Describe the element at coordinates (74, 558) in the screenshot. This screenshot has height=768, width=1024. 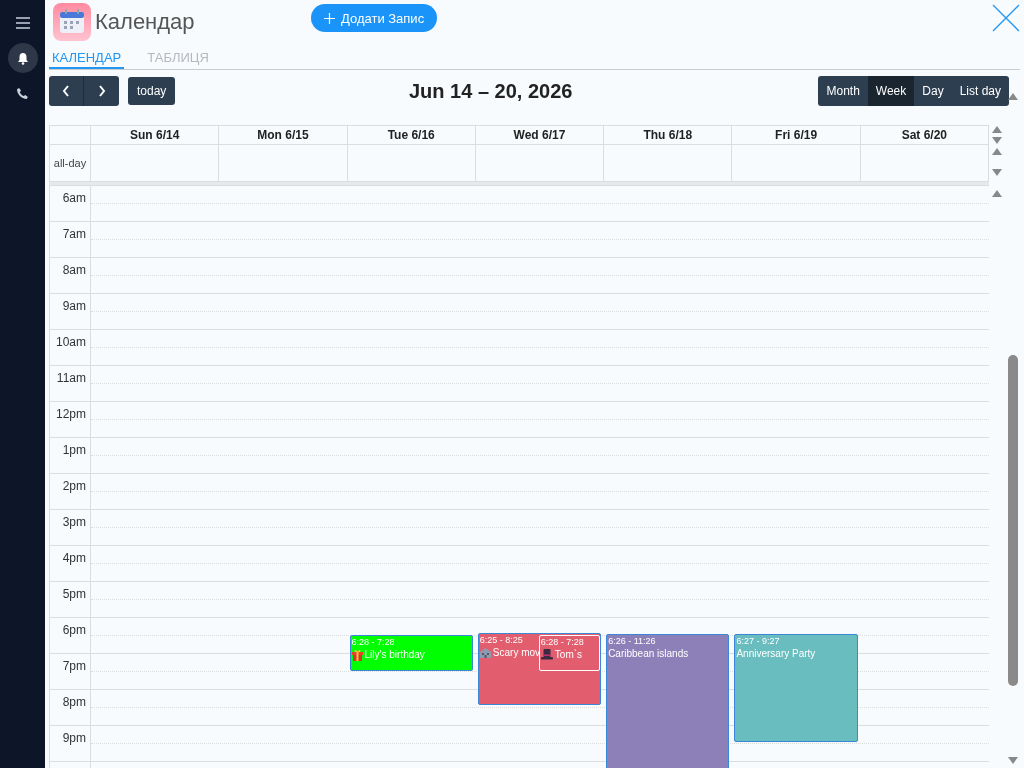
I see `time-label: 4pm` at that location.